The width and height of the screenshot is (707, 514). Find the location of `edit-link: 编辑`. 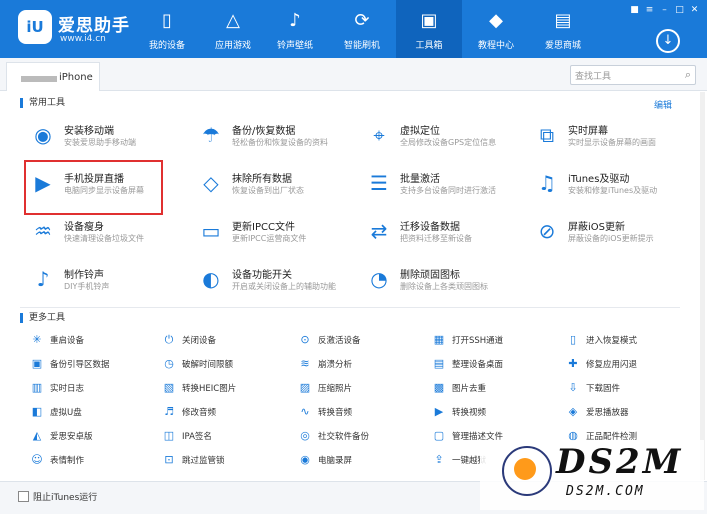

edit-link: 编辑 is located at coordinates (663, 104).